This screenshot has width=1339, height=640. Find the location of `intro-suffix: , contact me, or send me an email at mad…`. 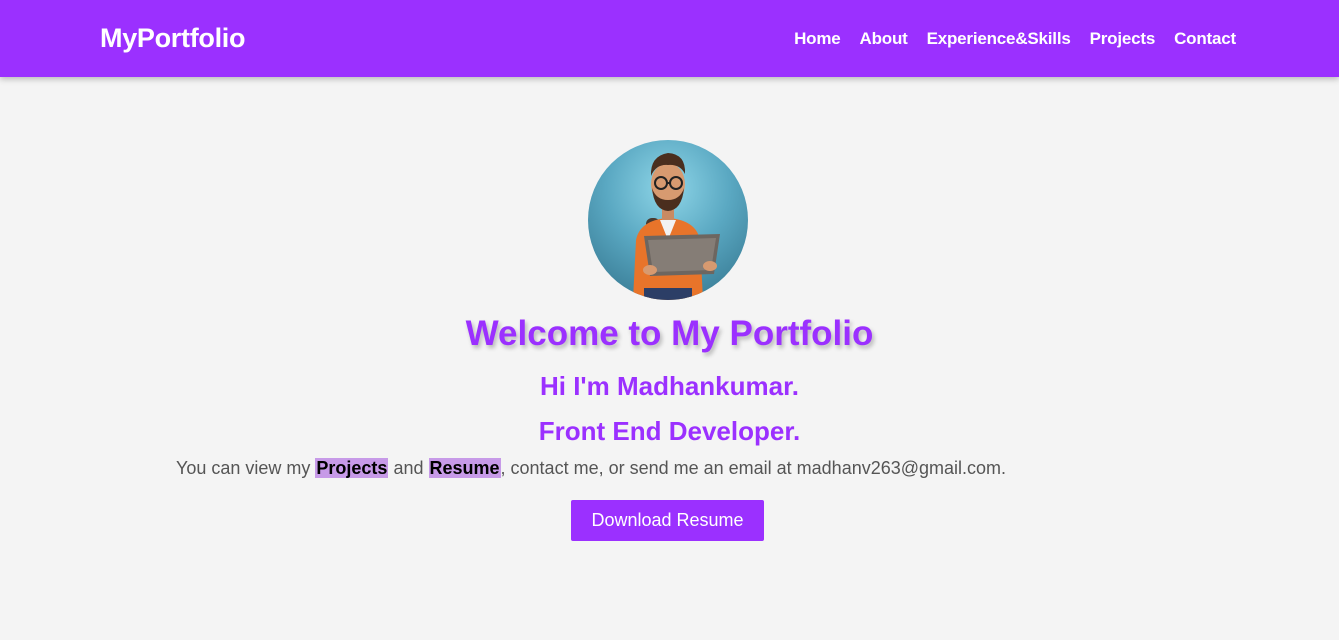

intro-suffix: , contact me, or send me an email at mad… is located at coordinates (753, 468).